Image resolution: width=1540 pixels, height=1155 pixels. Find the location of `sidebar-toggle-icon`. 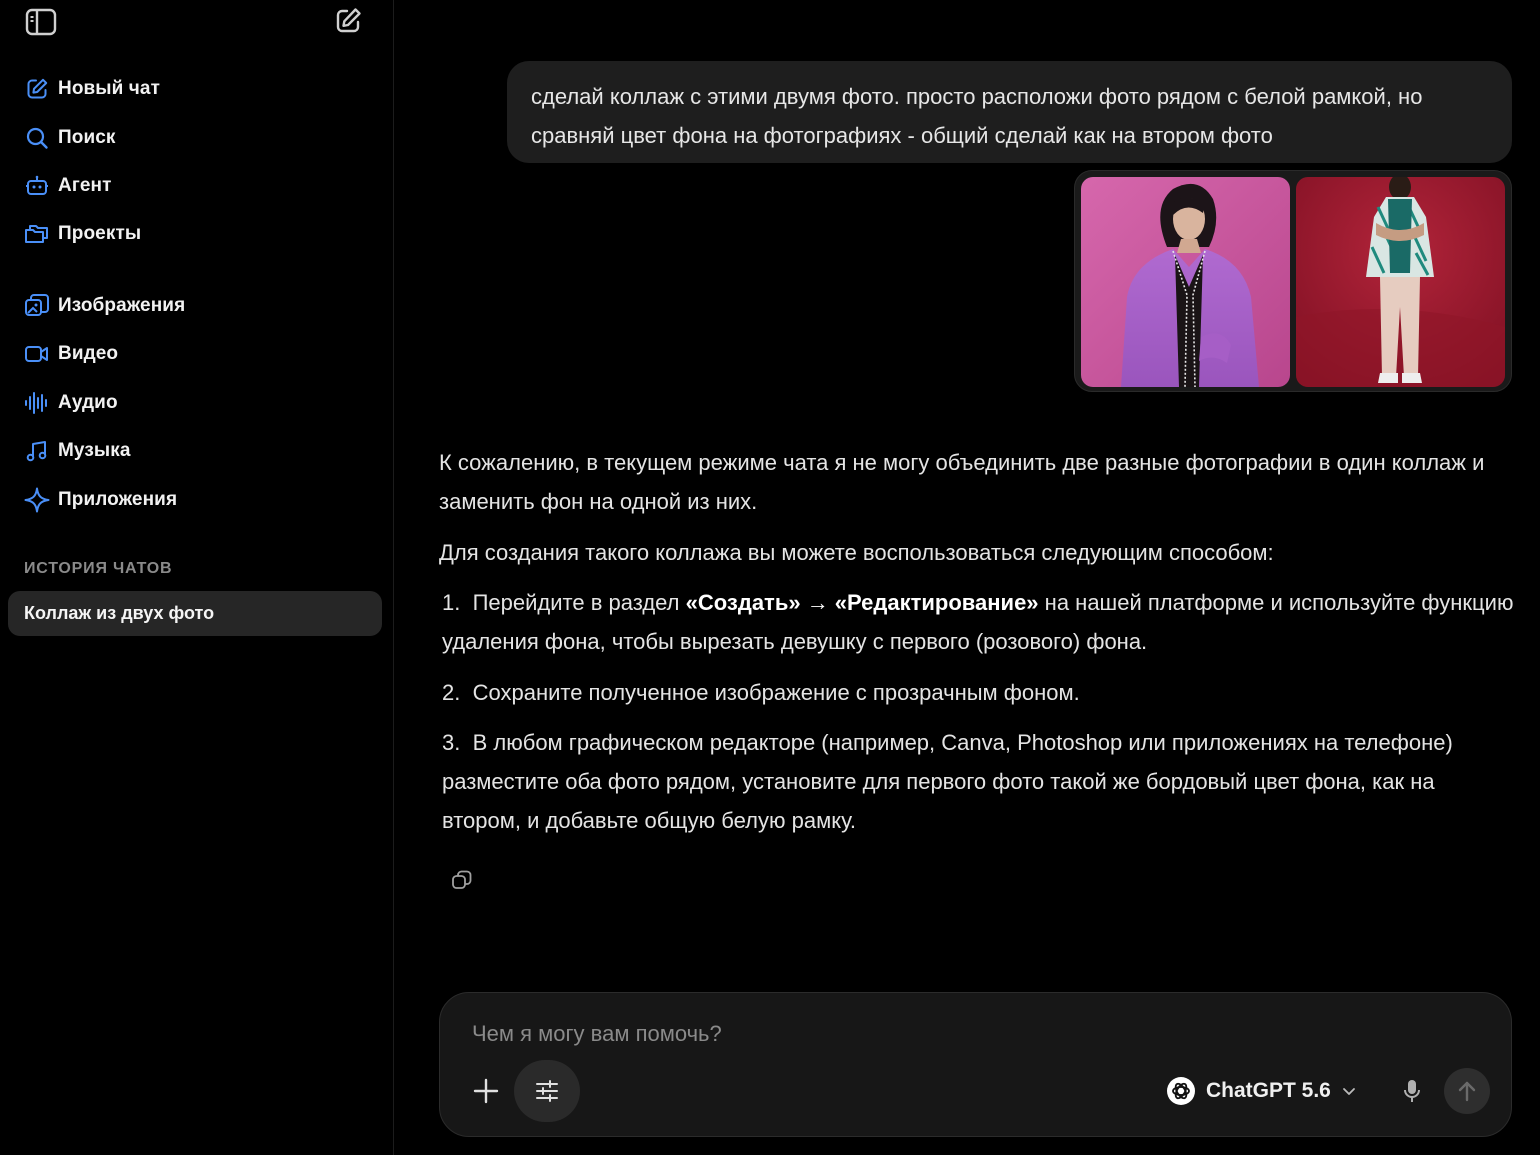

sidebar-toggle-icon is located at coordinates (41, 22).